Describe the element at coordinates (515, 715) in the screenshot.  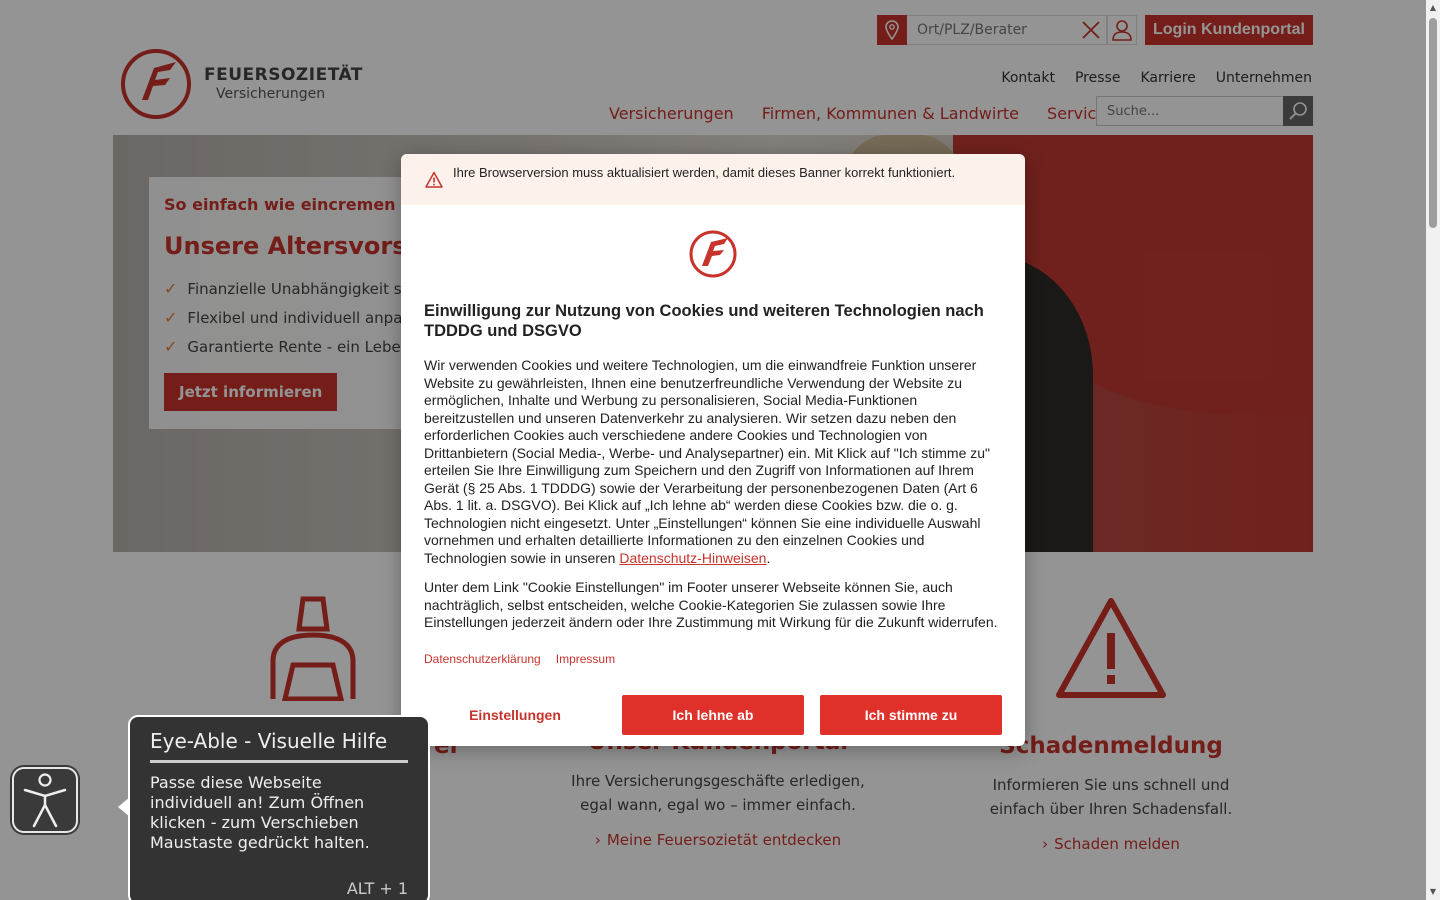
I see `einstellungen-button: Einstellungen` at that location.